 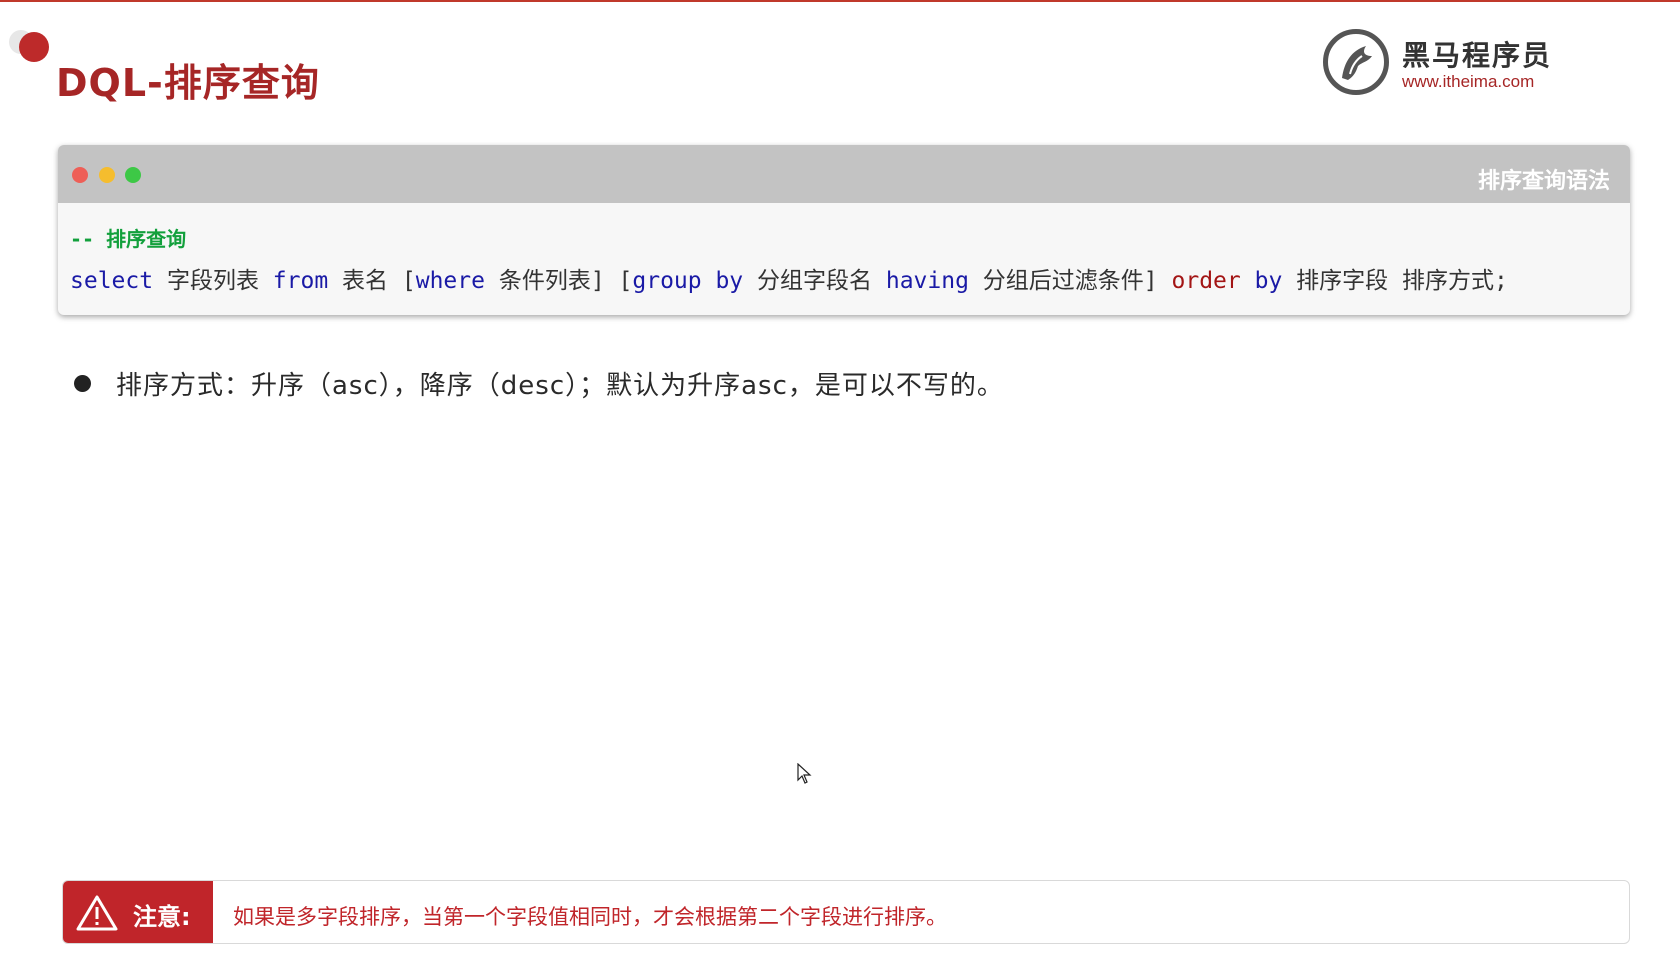 What do you see at coordinates (1070, 281) in the screenshot?
I see `code-token: 分组后过滤条件]` at bounding box center [1070, 281].